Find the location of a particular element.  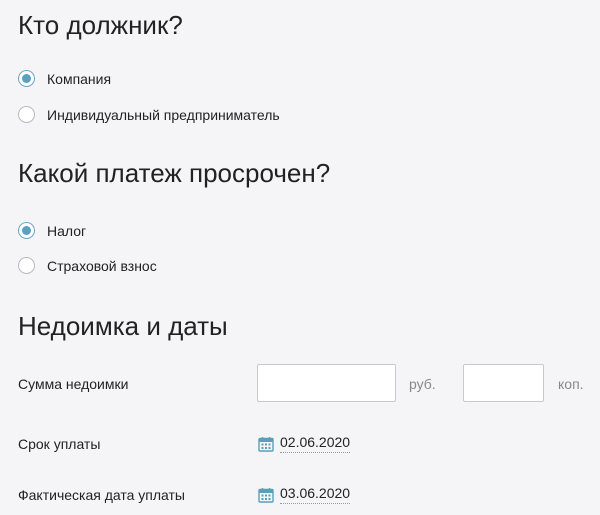

actual-date-picker: 03.06.2020 is located at coordinates (304, 494).